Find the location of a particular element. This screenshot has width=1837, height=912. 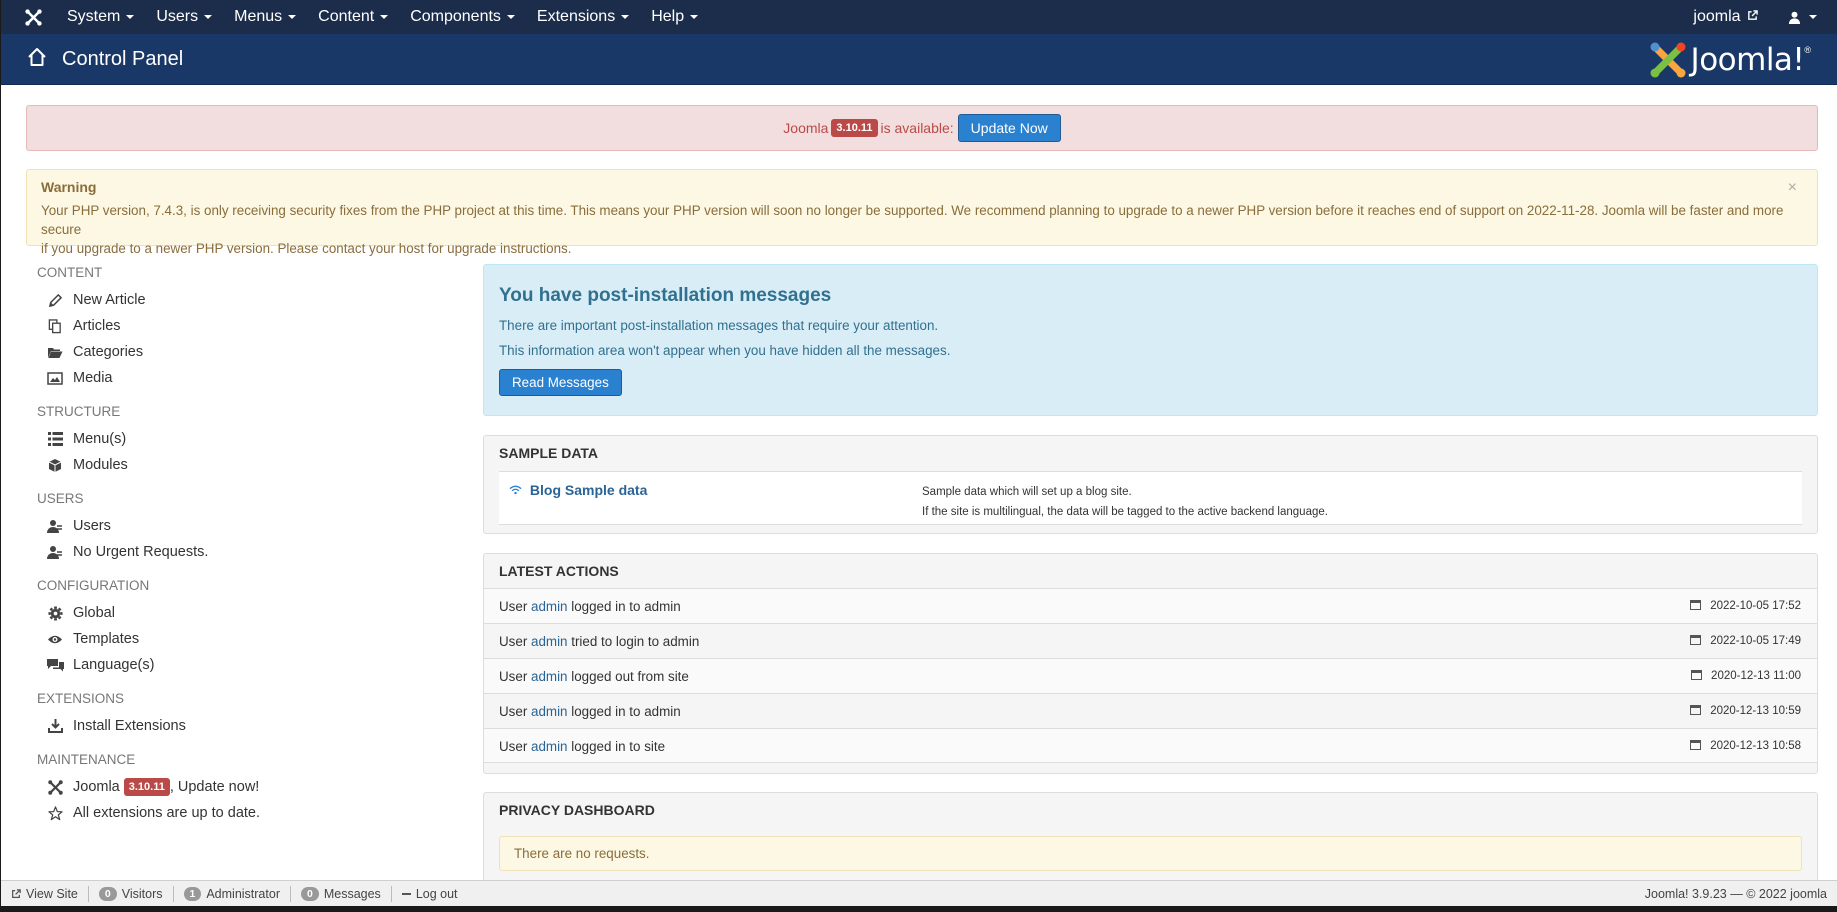

user-menu is located at coordinates (1802, 17).